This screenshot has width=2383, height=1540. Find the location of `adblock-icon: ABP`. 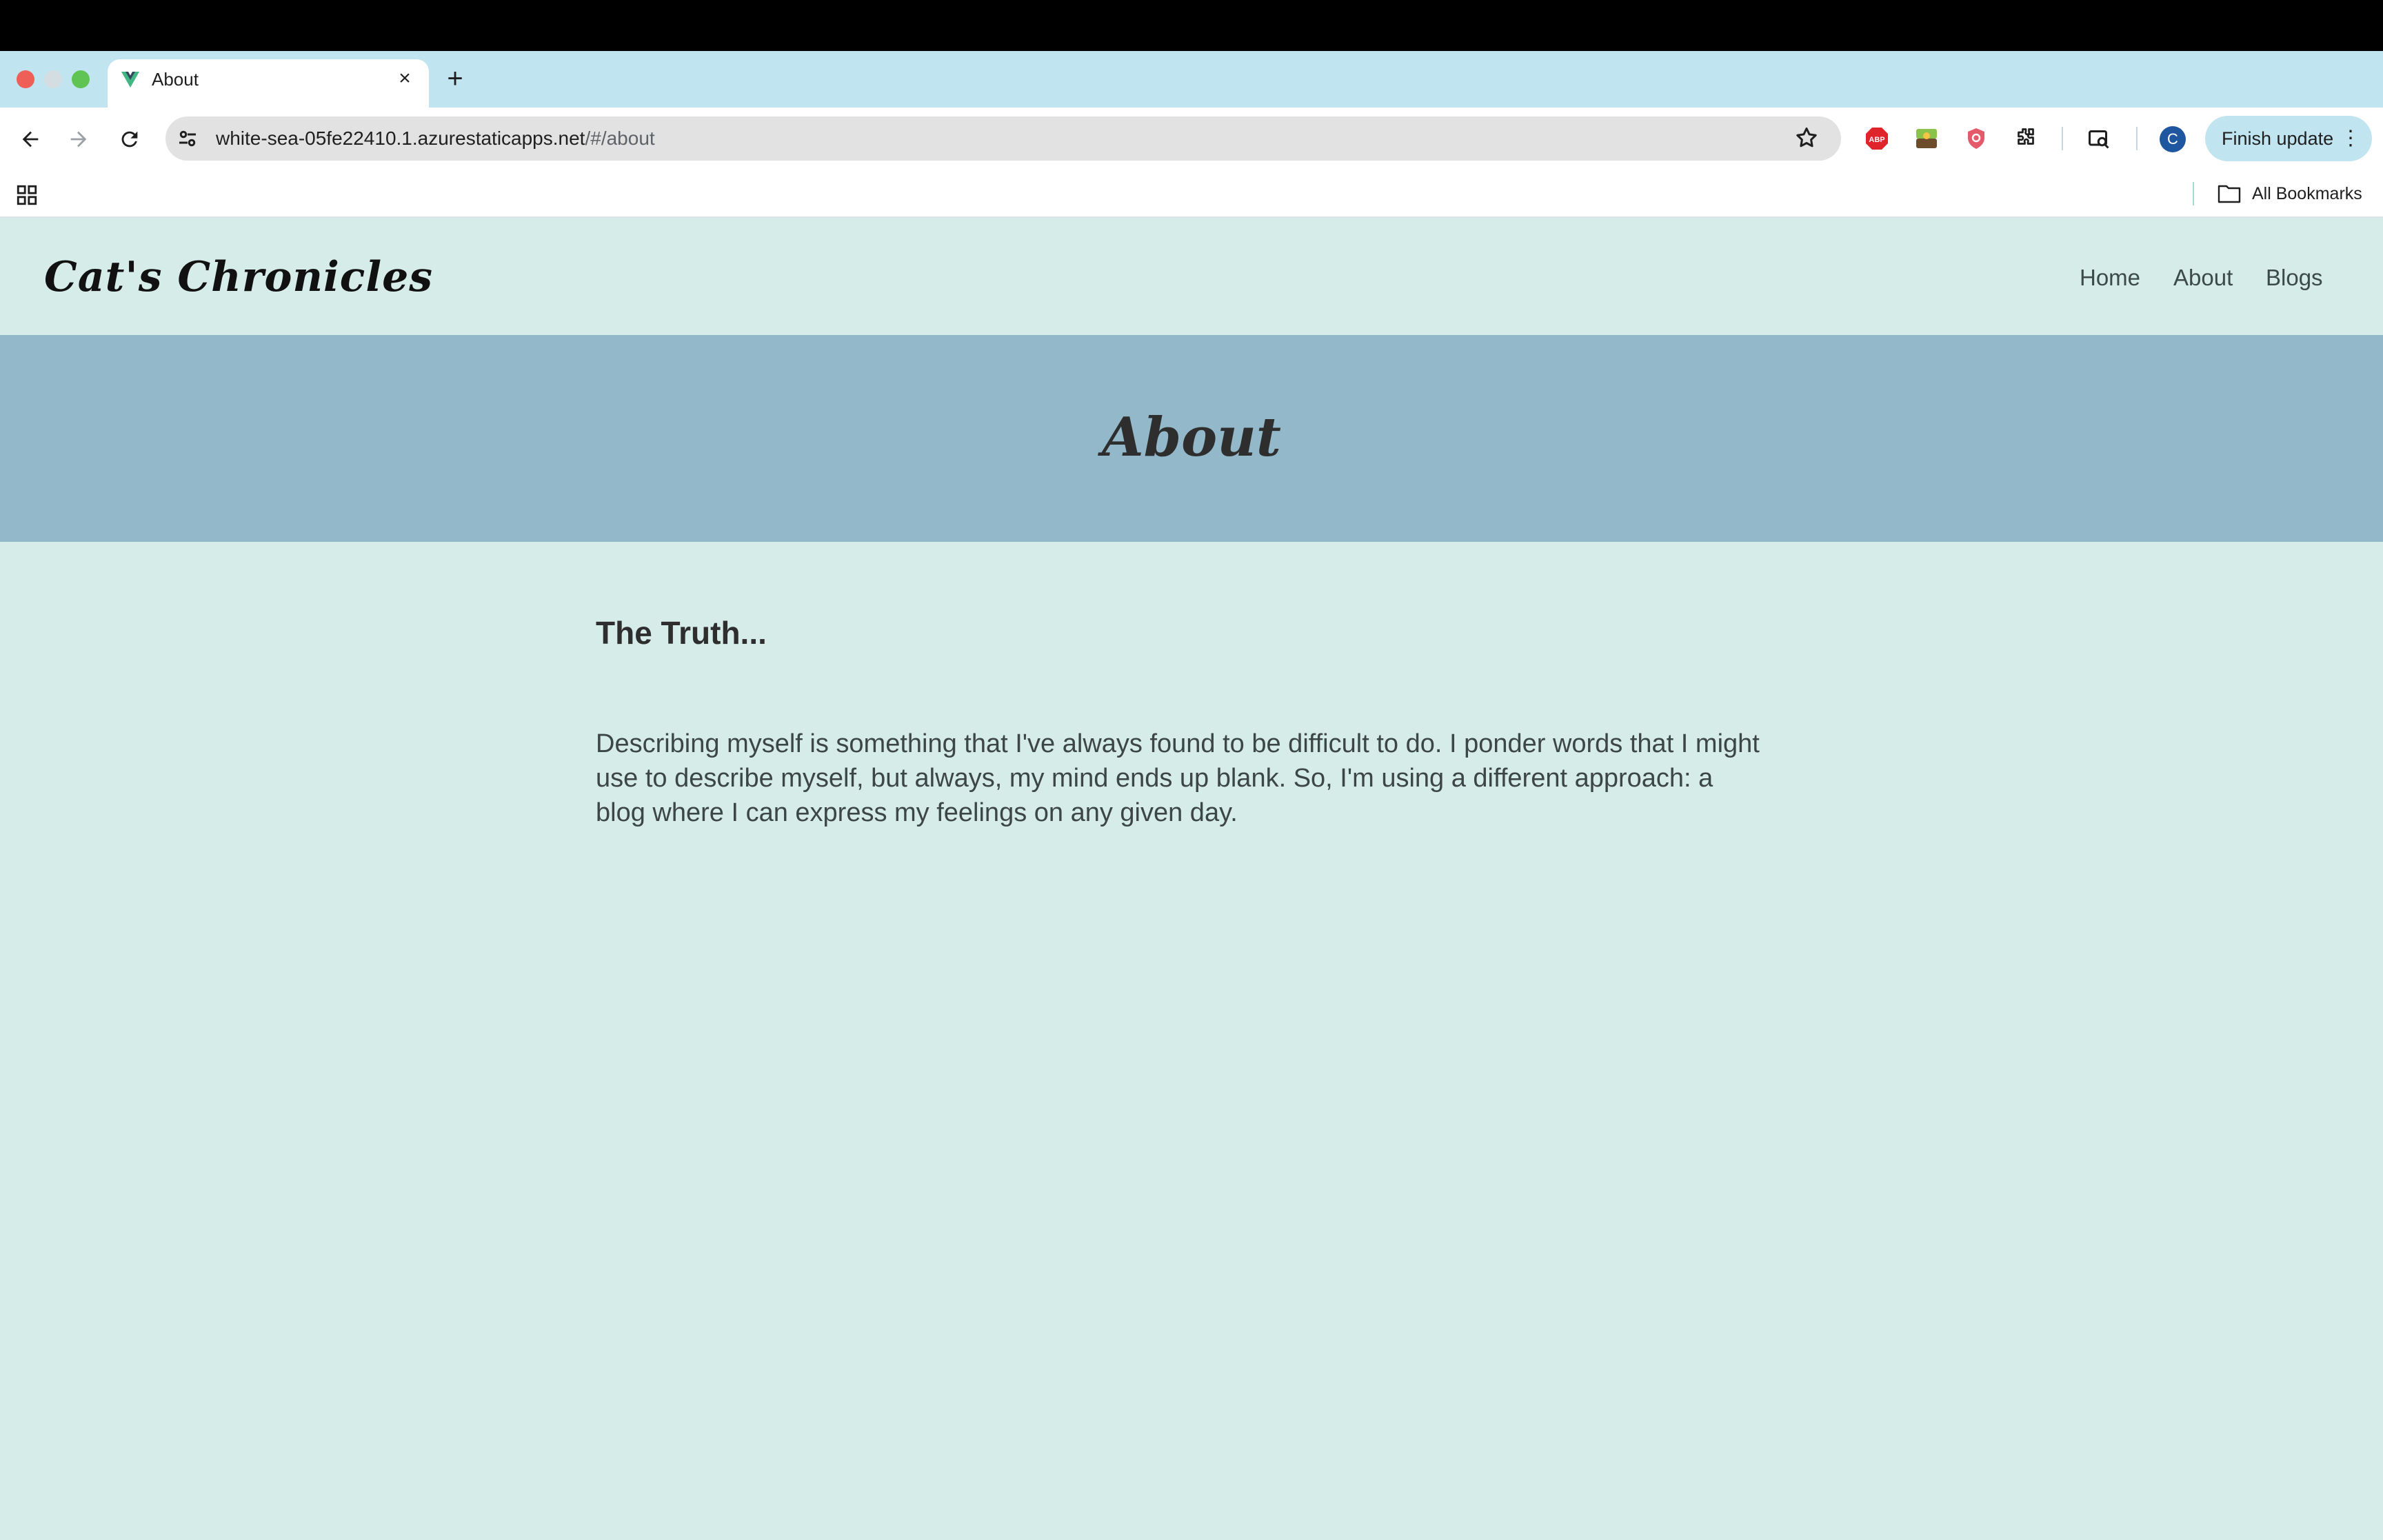

adblock-icon: ABP is located at coordinates (1876, 138).